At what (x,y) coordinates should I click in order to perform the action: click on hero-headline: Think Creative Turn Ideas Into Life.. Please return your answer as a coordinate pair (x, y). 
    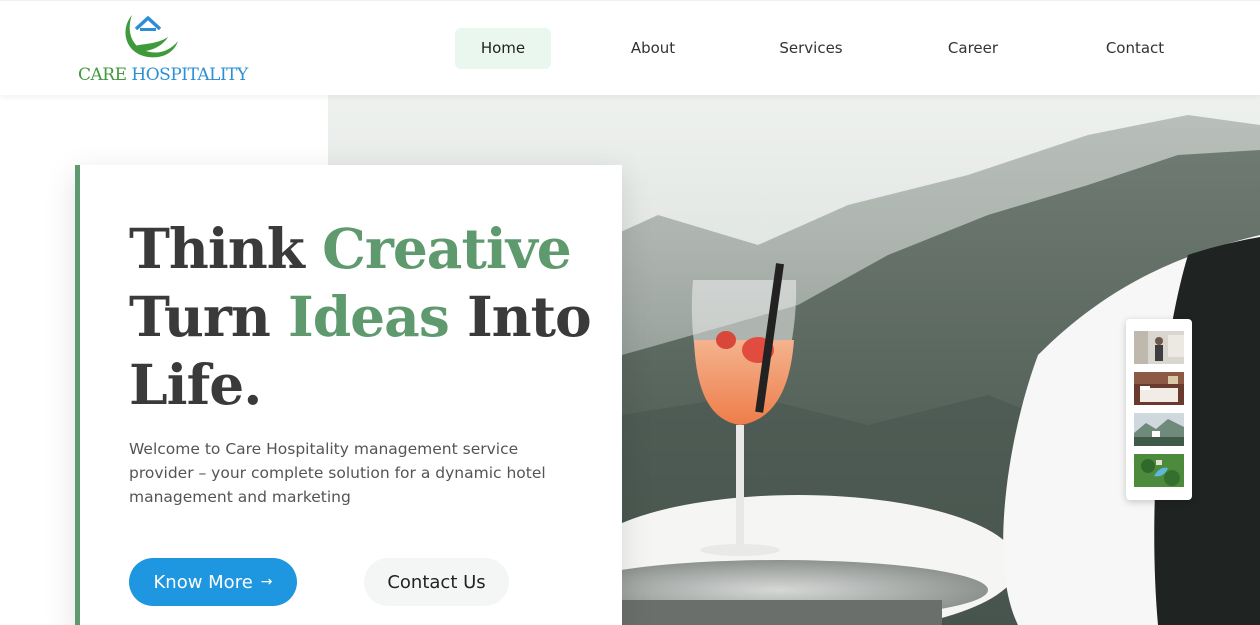
    Looking at the image, I should click on (364, 317).